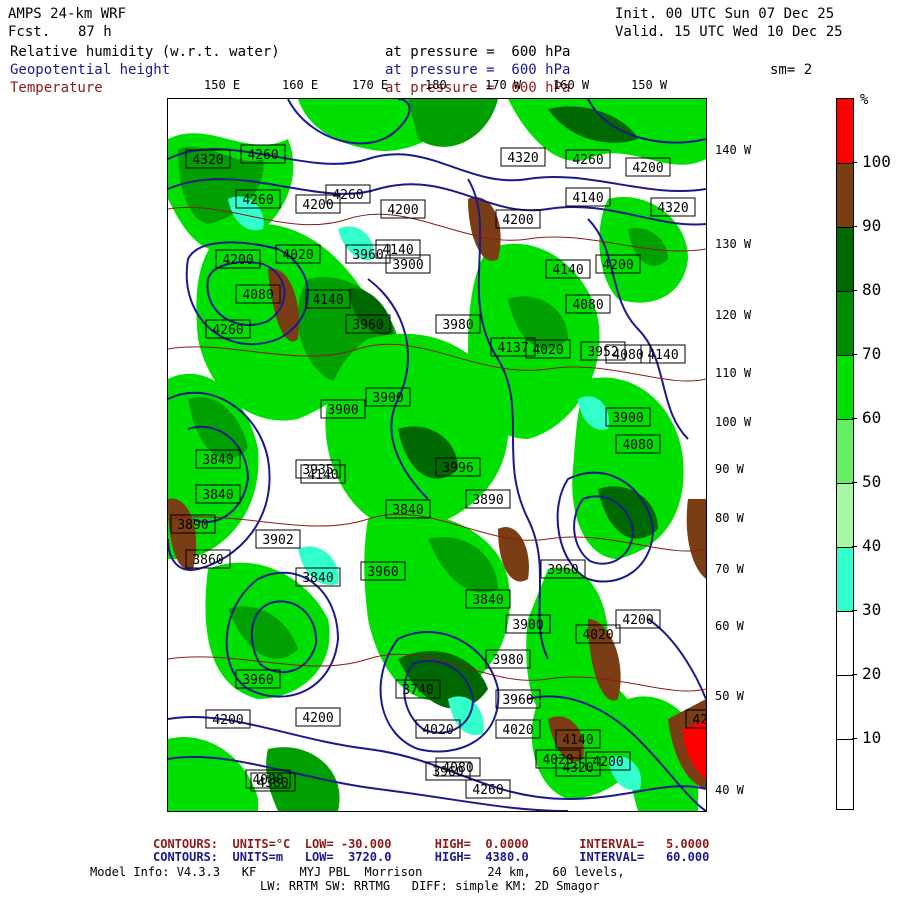  What do you see at coordinates (872, 737) in the screenshot?
I see `colorbar-level-label: 10` at bounding box center [872, 737].